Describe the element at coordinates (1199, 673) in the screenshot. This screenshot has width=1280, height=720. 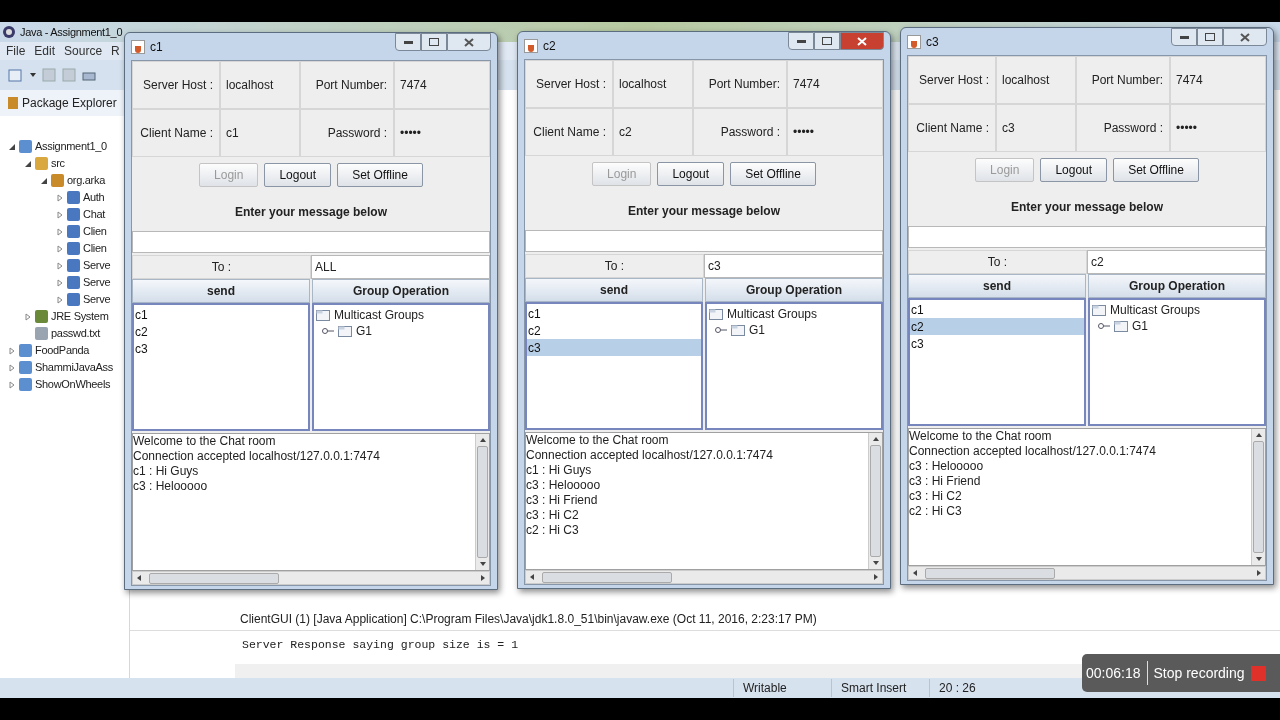
I see `stop-recording-button: Stop recording` at that location.